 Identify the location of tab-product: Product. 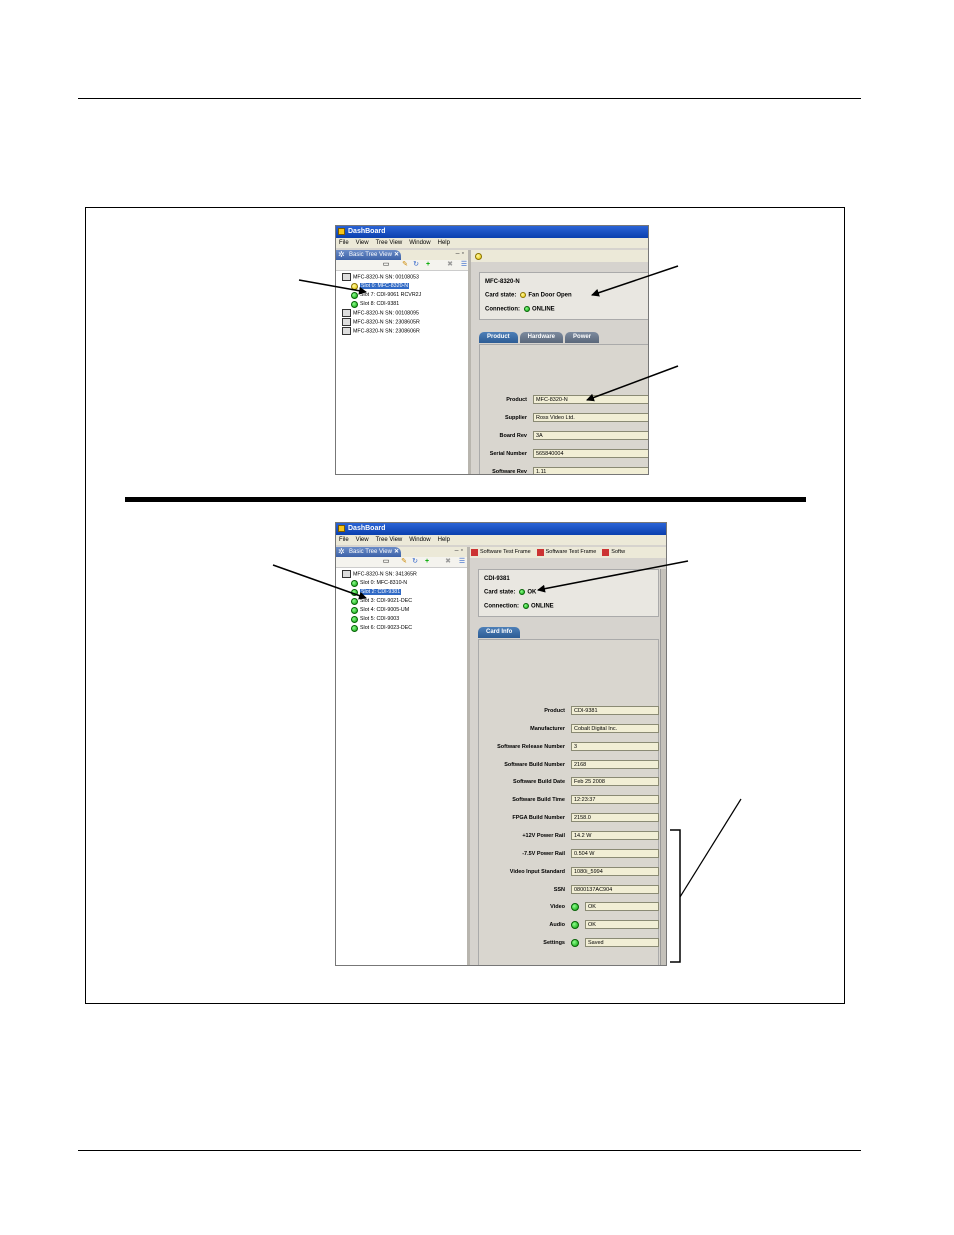
(498, 337).